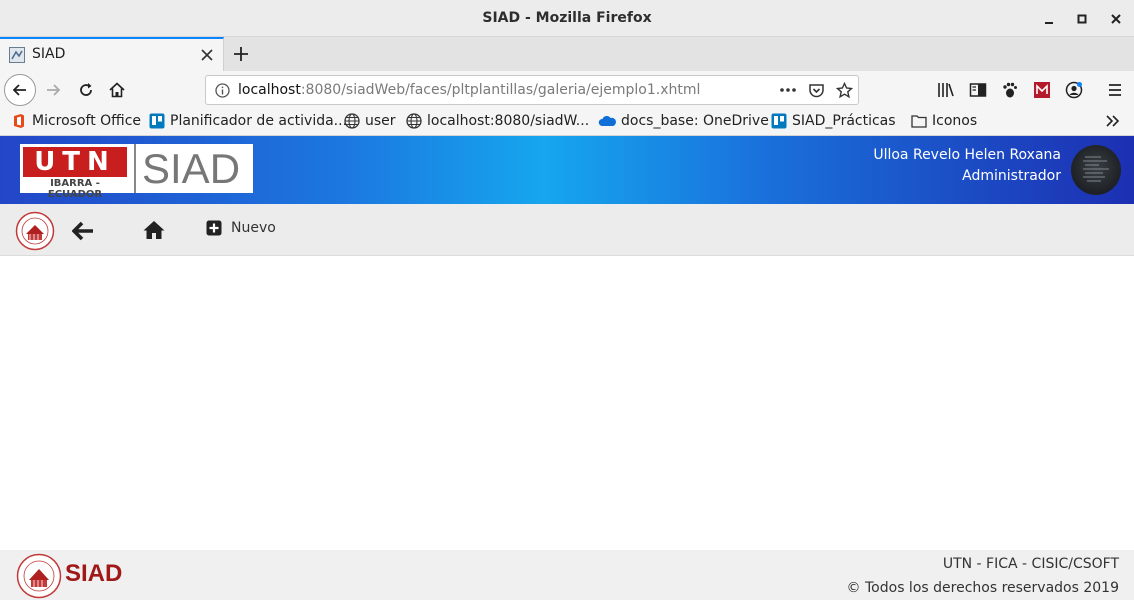 This screenshot has height=600, width=1134. What do you see at coordinates (75, 162) in the screenshot?
I see `utn-logo-text: UTN` at bounding box center [75, 162].